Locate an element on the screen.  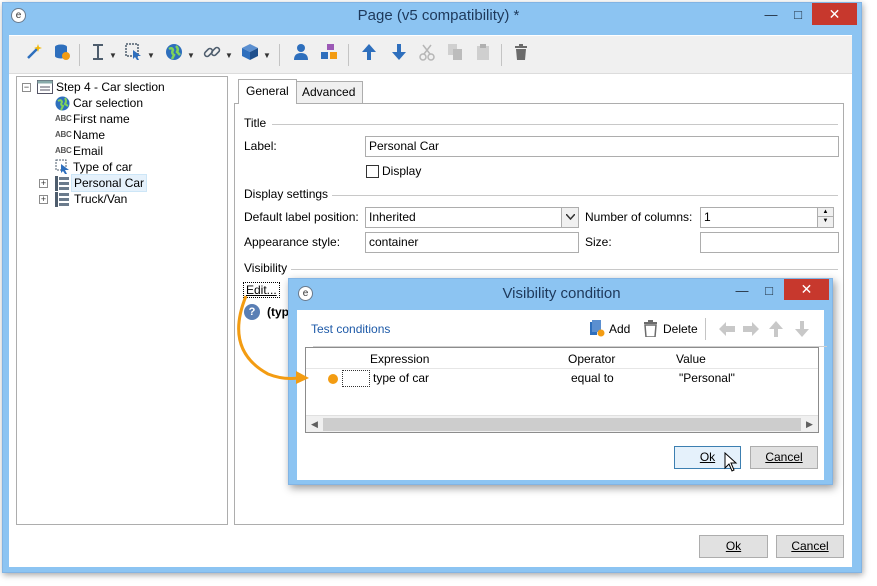
stepper-up-icon: ▲ is located at coordinates (825, 212).